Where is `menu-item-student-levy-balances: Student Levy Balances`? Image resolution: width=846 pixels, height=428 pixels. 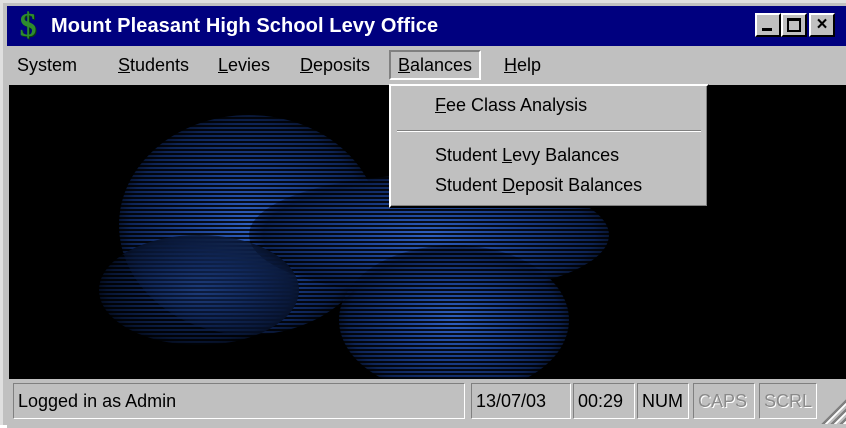 menu-item-student-levy-balances: Student Levy Balances is located at coordinates (527, 155).